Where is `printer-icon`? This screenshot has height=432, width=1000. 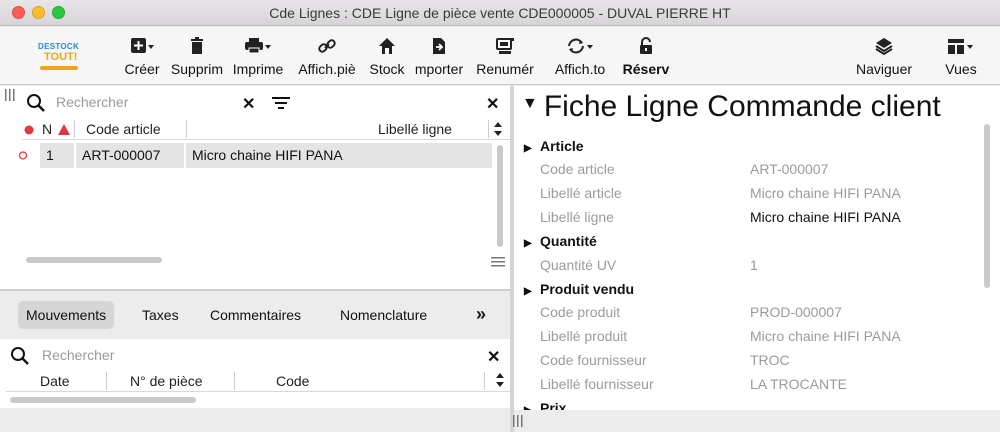 printer-icon is located at coordinates (258, 45).